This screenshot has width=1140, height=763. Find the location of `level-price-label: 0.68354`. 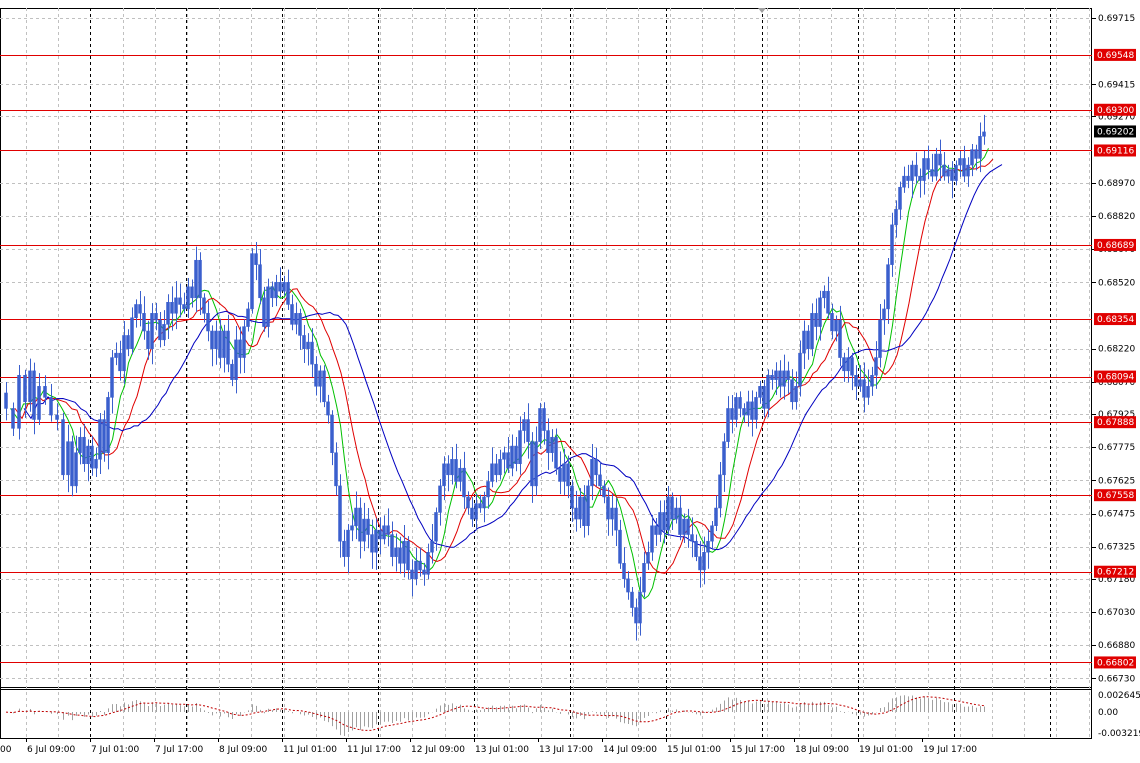

level-price-label: 0.68354 is located at coordinates (1115, 320).